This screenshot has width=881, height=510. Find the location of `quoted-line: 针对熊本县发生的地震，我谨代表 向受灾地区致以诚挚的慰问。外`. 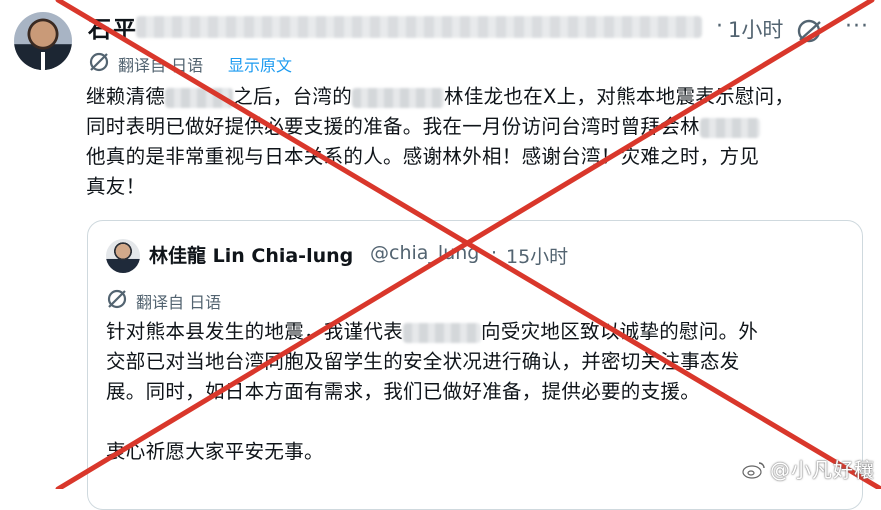

quoted-line: 针对熊本县发生的地震，我谨代表 向受灾地区致以诚挚的慰问。外 is located at coordinates (476, 332).